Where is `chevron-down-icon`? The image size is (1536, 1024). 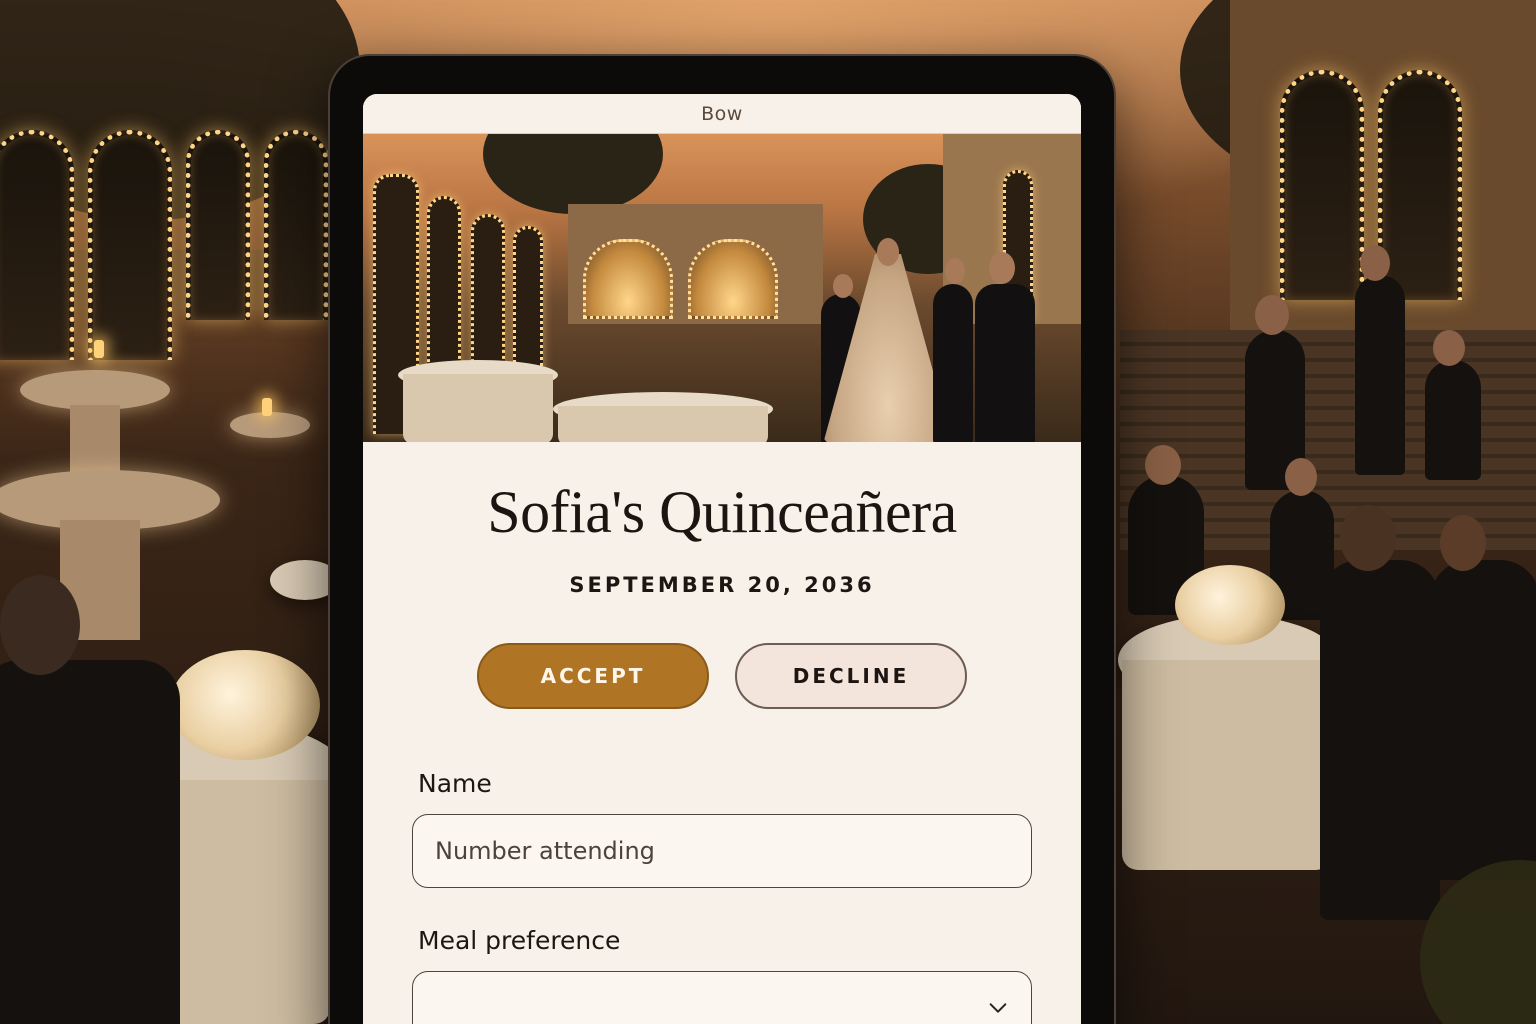 chevron-down-icon is located at coordinates (998, 1008).